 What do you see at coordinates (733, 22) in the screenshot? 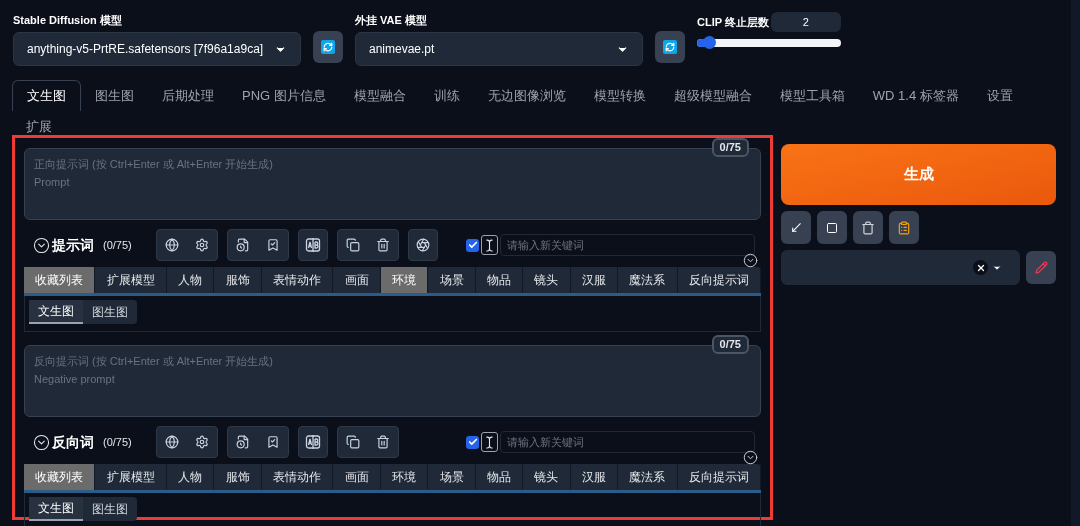
I see `clip-label: CLIP 终止层数` at bounding box center [733, 22].